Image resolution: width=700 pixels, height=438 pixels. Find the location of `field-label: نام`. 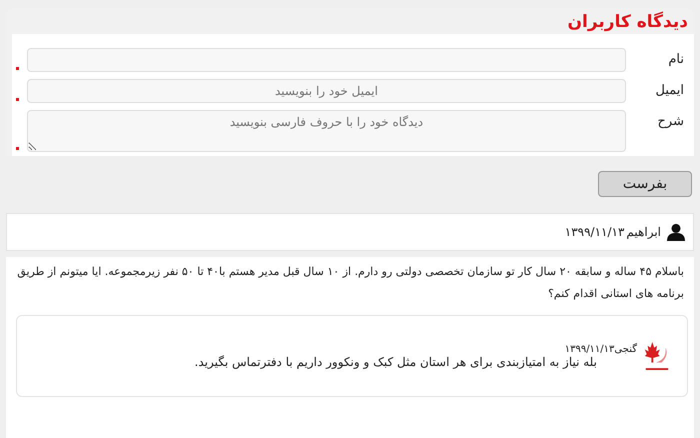

field-label: نام is located at coordinates (675, 59).